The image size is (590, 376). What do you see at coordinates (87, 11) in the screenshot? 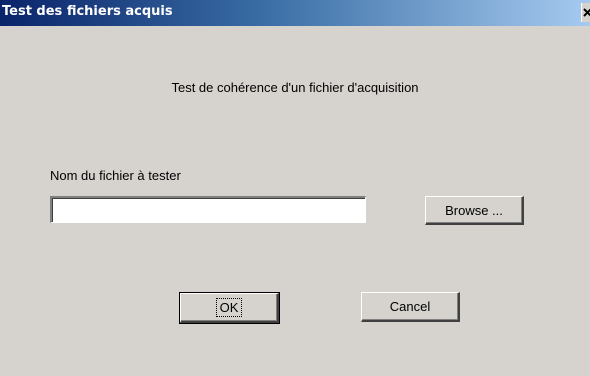
I see `window-title: Test des fichiers acquis` at bounding box center [87, 11].